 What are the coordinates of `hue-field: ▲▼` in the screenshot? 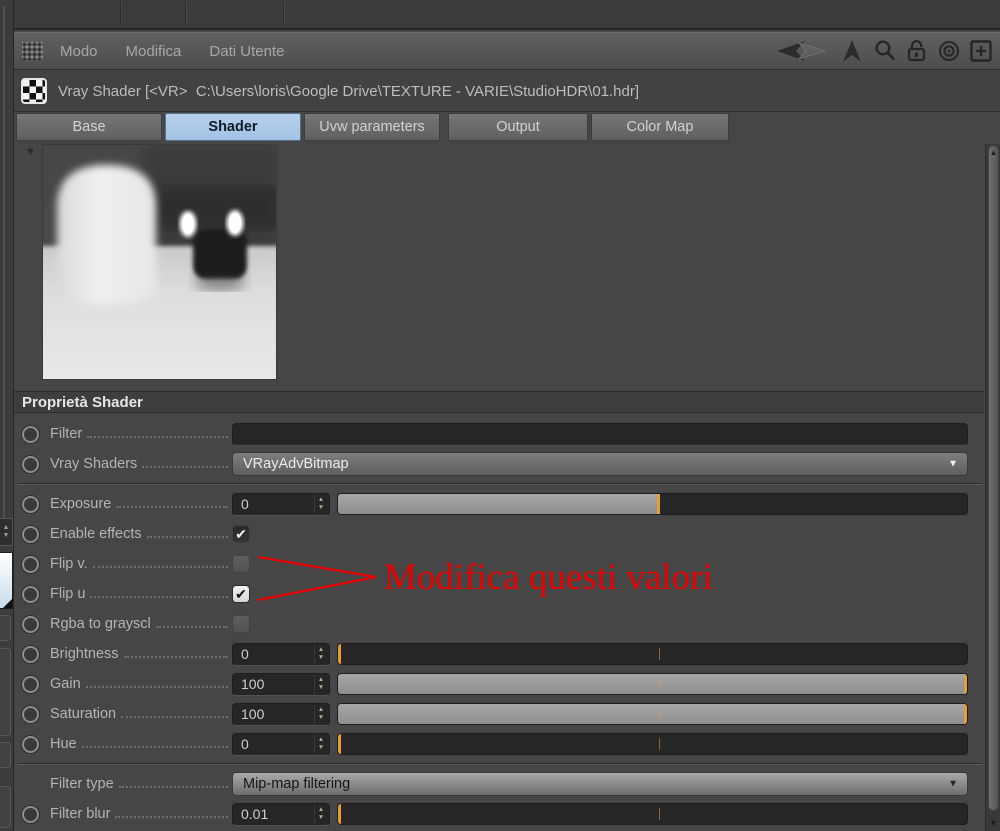 It's located at (281, 744).